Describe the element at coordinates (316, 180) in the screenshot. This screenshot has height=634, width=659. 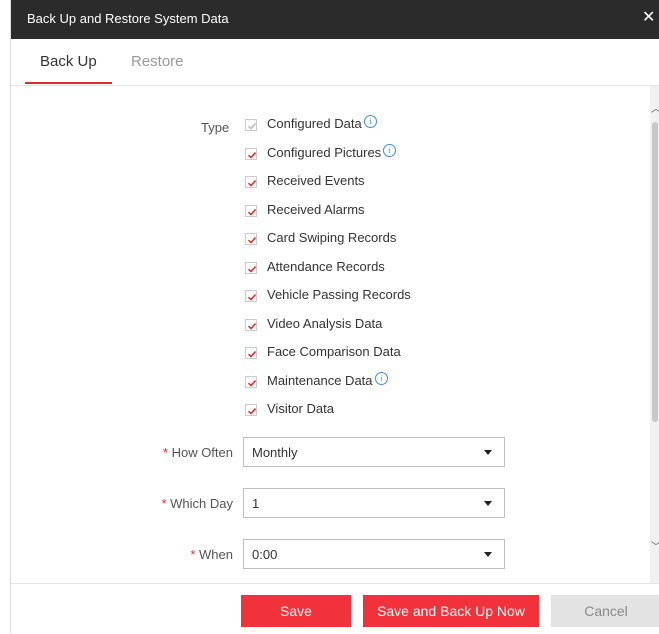
I see `checkbox-label: Received Events` at that location.